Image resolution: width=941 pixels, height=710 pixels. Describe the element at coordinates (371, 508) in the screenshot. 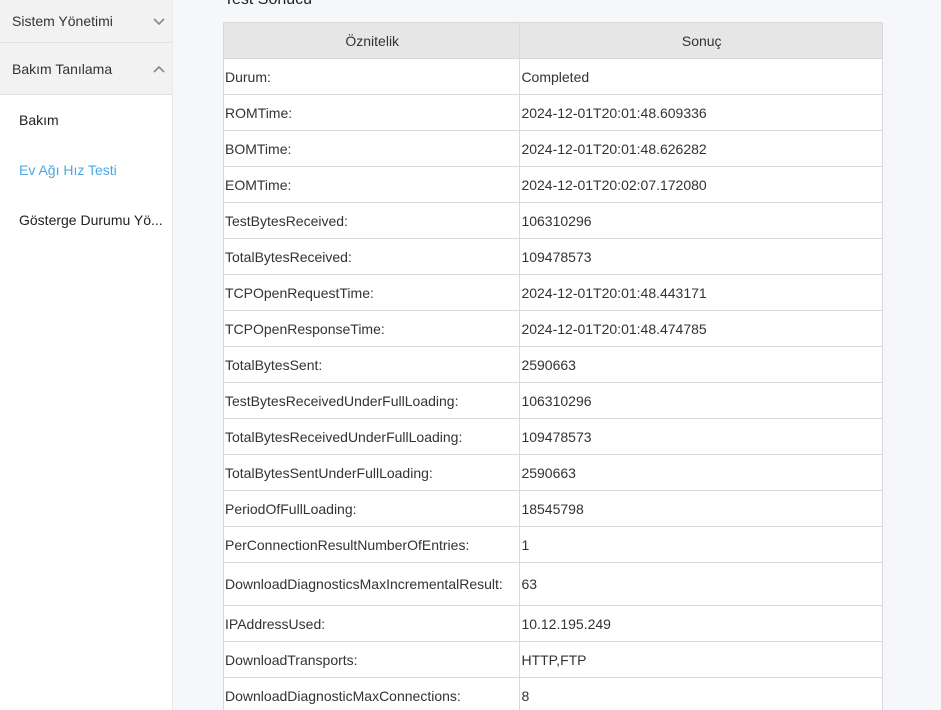

I see `attribute-cell: PeriodOfFullLoading:` at that location.